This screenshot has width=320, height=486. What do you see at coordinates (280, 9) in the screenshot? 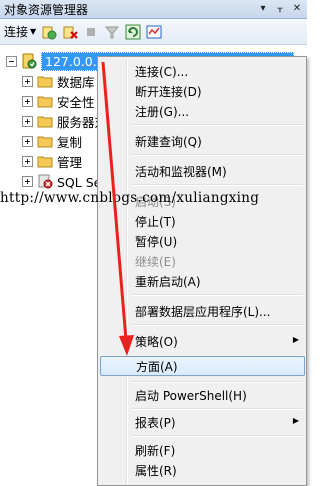
I see `pin-icon: ᚁ` at bounding box center [280, 9].